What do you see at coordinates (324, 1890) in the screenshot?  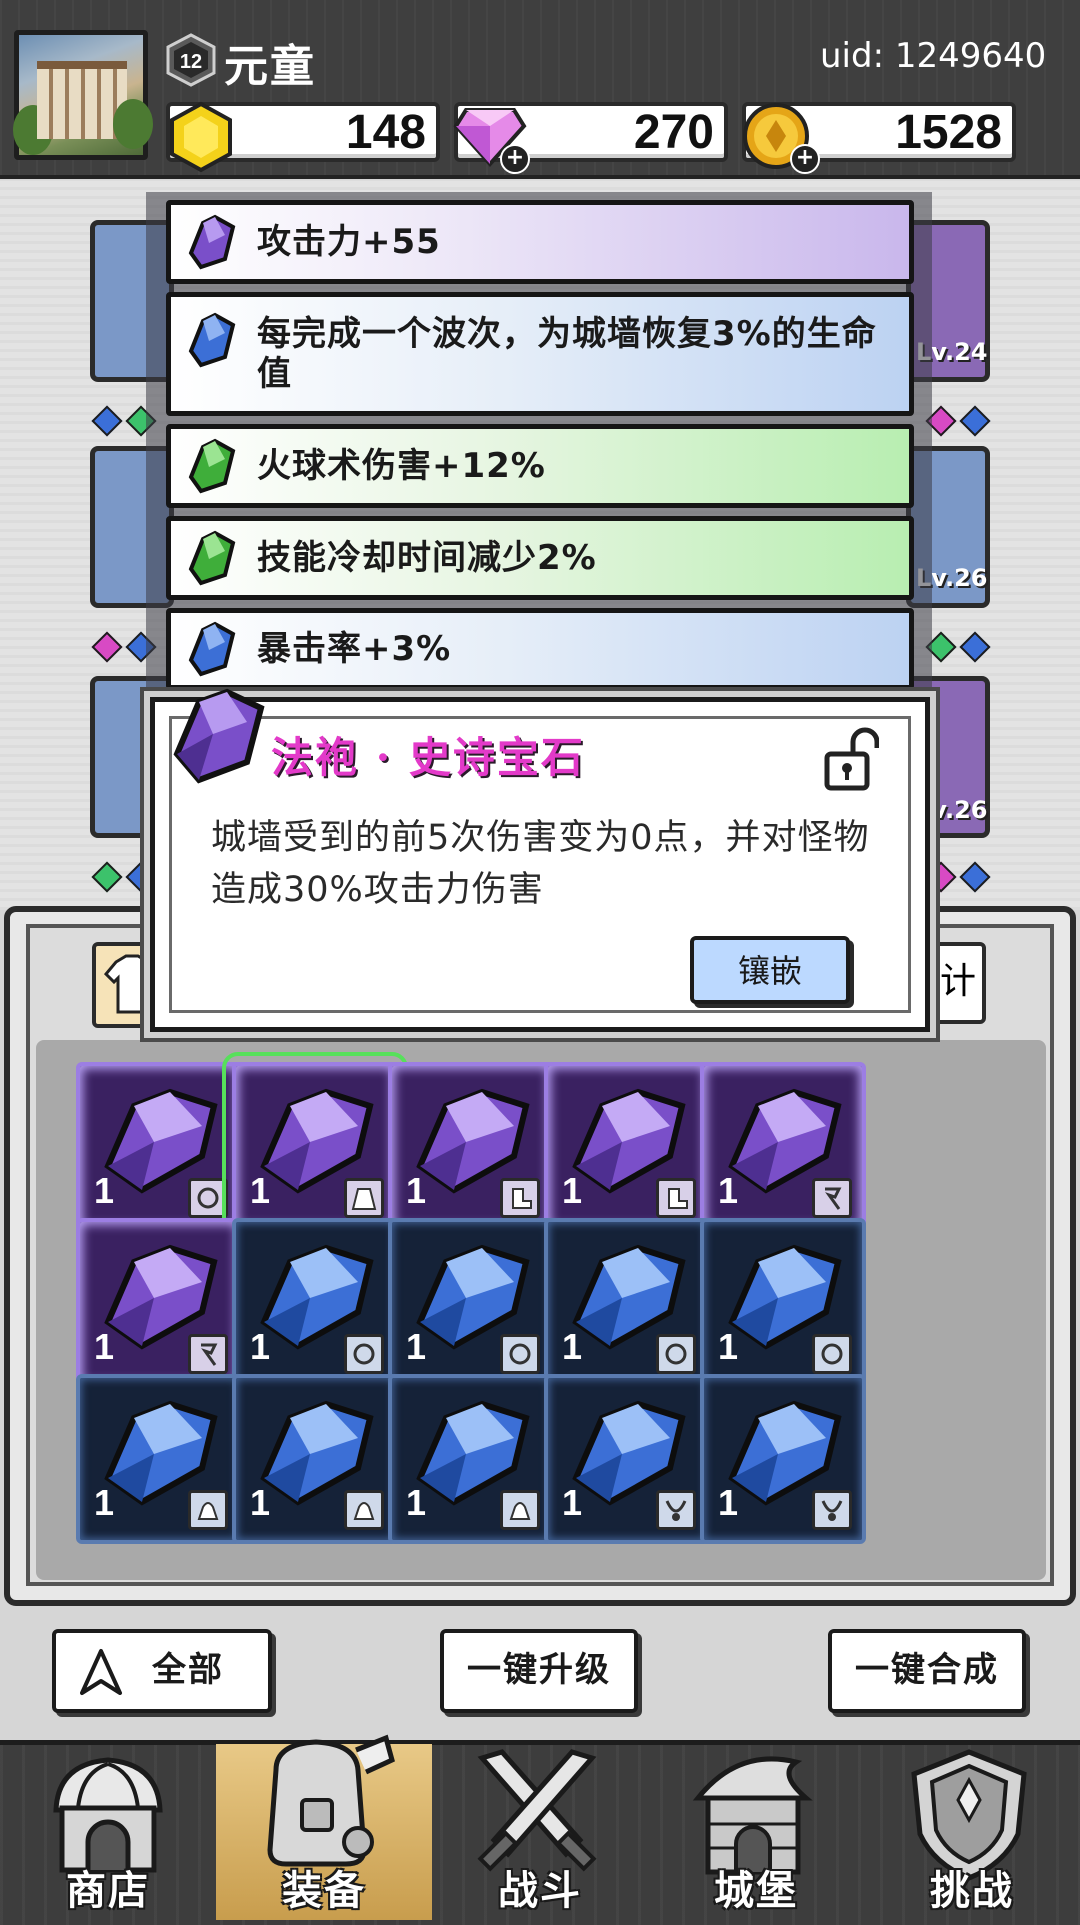 I see `nav-label: 装备` at bounding box center [324, 1890].